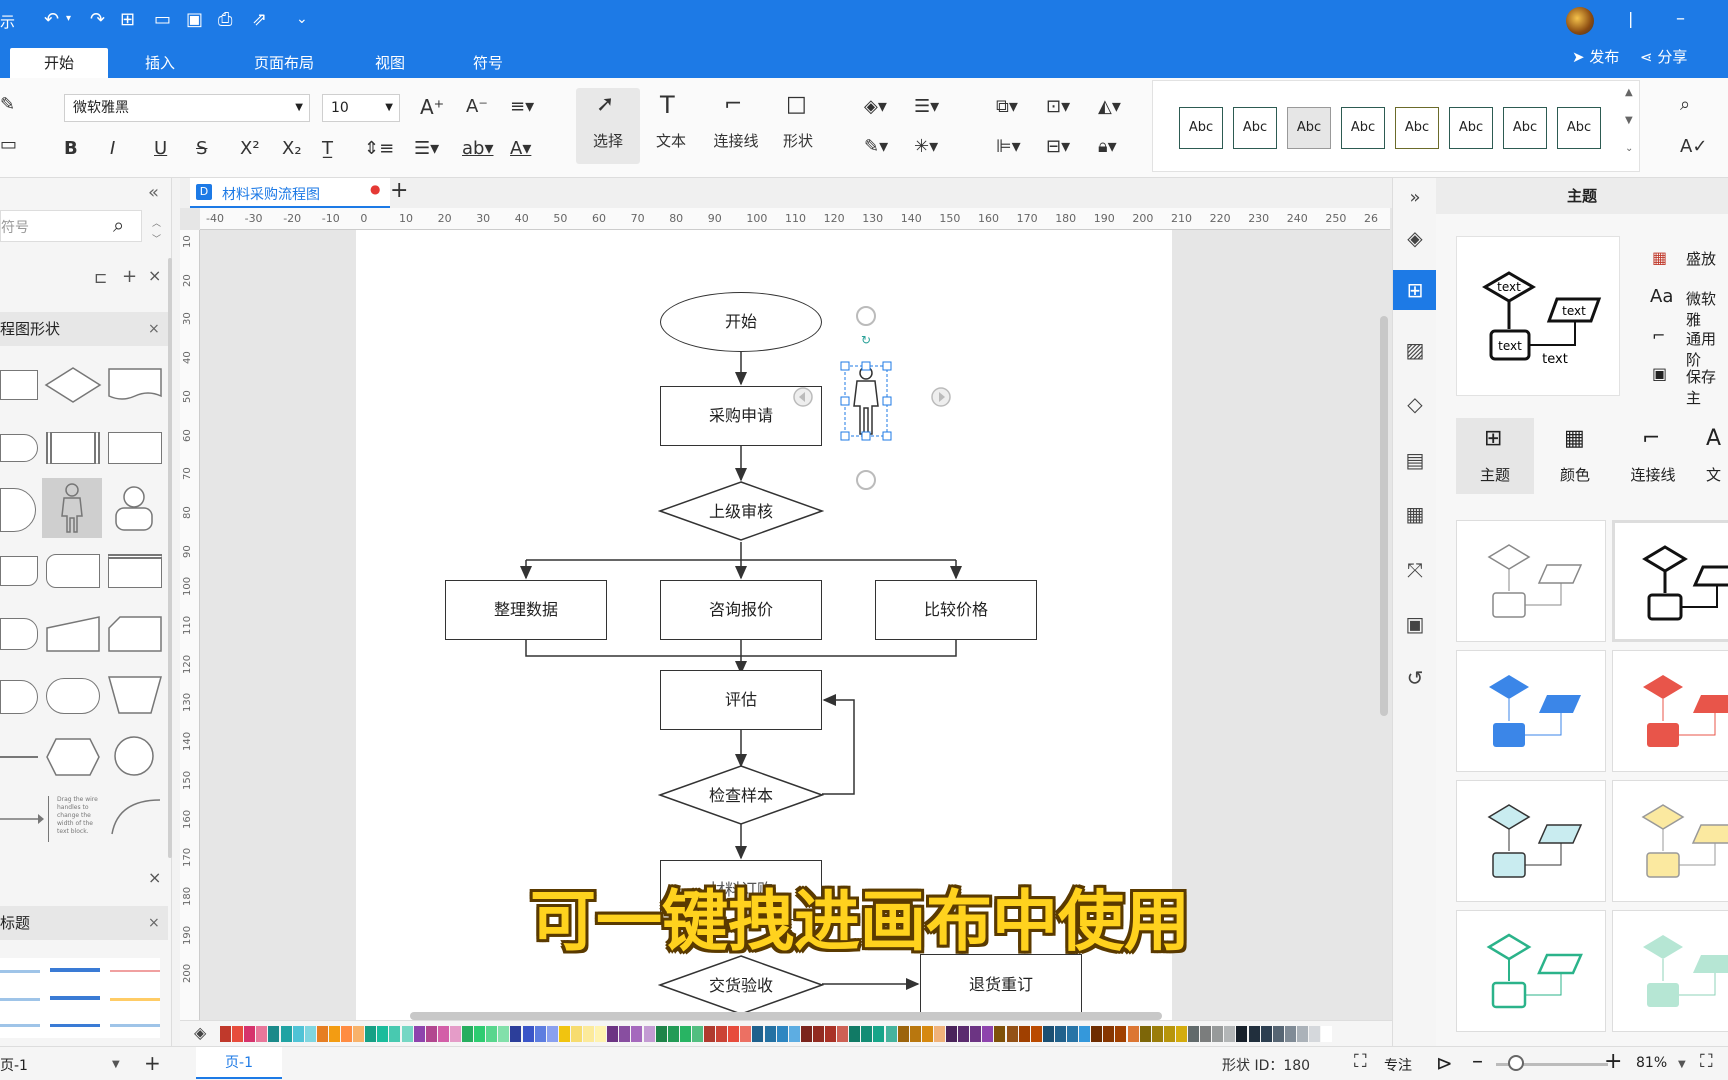  What do you see at coordinates (1058, 147) in the screenshot?
I see `distribute-icon: ⊟▾` at bounding box center [1058, 147].